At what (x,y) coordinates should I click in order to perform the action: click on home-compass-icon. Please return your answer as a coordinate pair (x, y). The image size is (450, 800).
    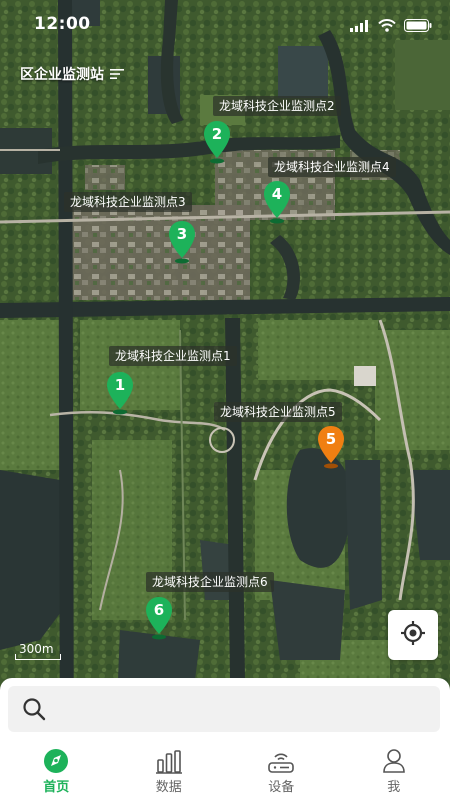
    Looking at the image, I should click on (56, 759).